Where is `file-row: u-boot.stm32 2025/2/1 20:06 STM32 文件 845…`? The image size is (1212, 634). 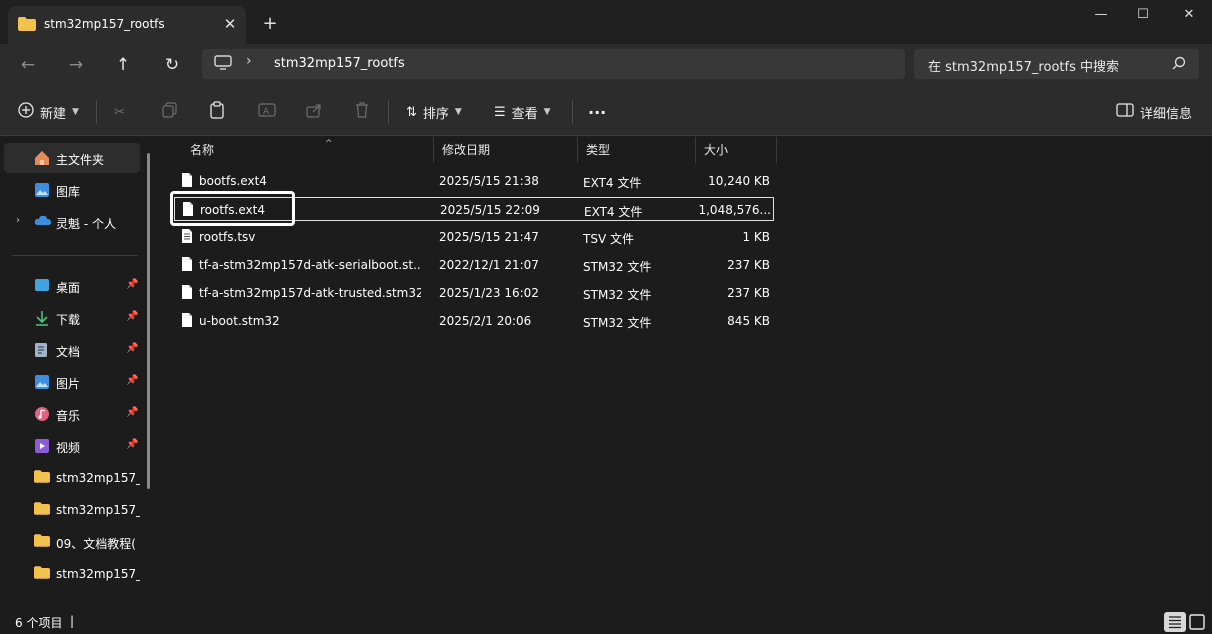 file-row: u-boot.stm32 2025/2/1 20:06 STM32 文件 845… is located at coordinates (474, 321).